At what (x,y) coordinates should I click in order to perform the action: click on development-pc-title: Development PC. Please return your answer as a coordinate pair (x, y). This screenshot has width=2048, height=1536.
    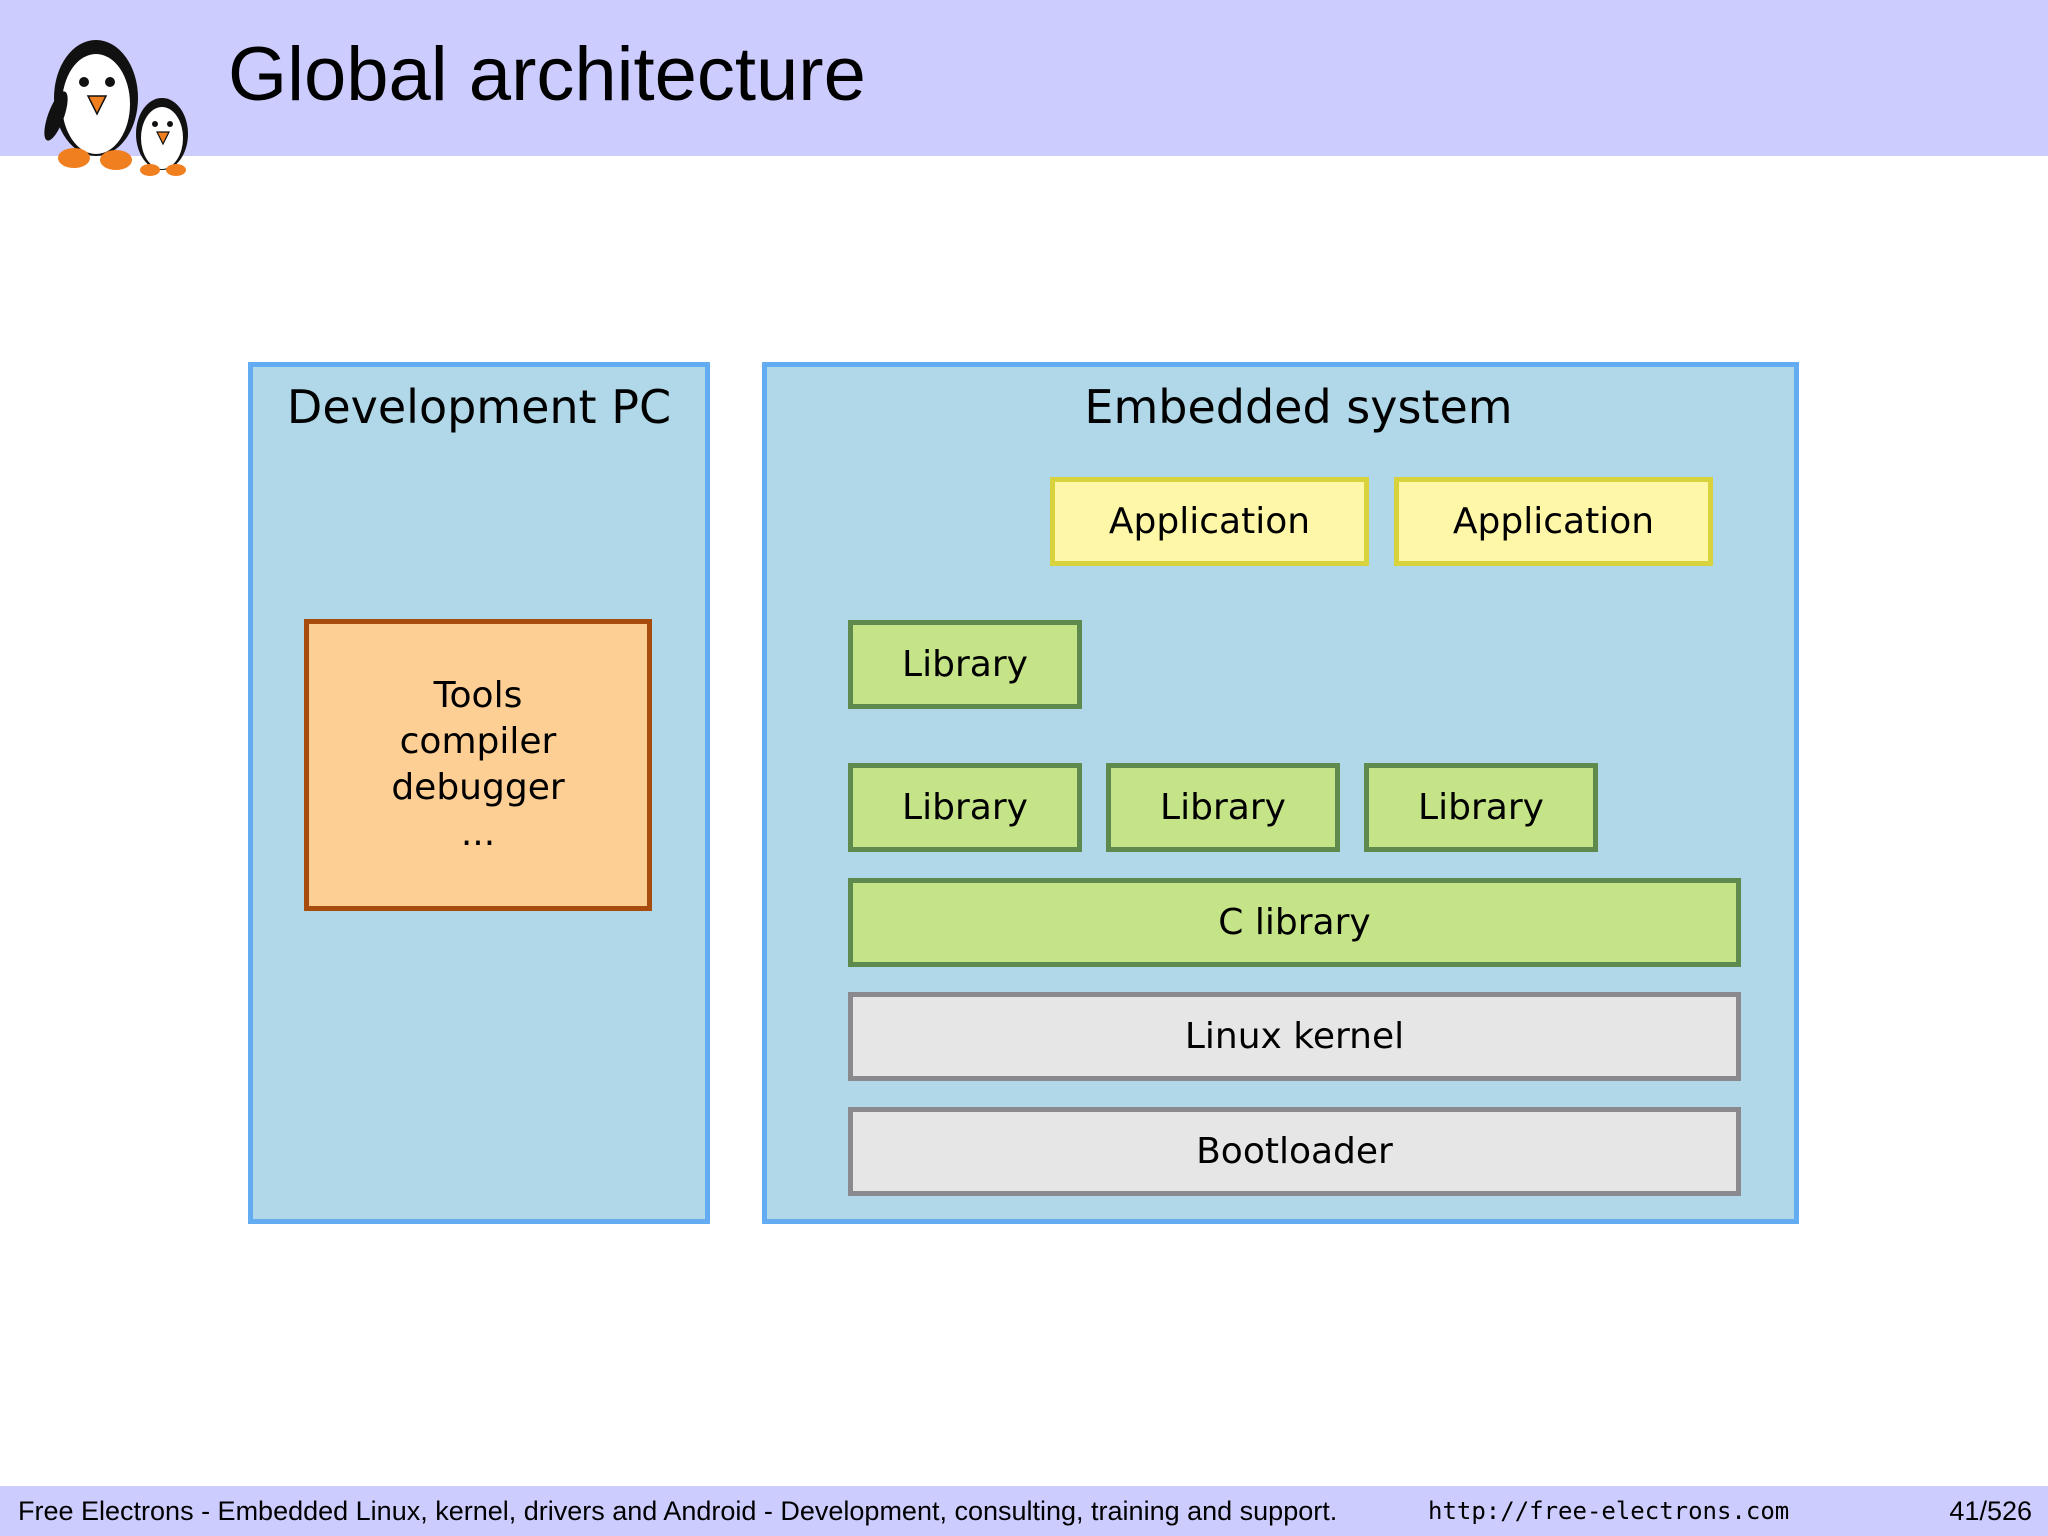
    Looking at the image, I should click on (479, 407).